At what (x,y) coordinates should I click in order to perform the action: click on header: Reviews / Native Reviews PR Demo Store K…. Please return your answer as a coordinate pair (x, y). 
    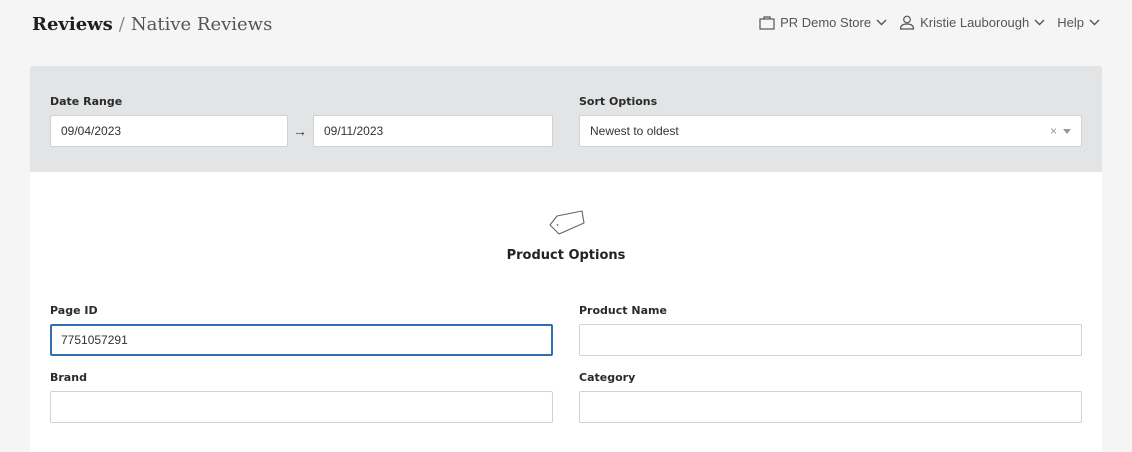
    Looking at the image, I should click on (566, 25).